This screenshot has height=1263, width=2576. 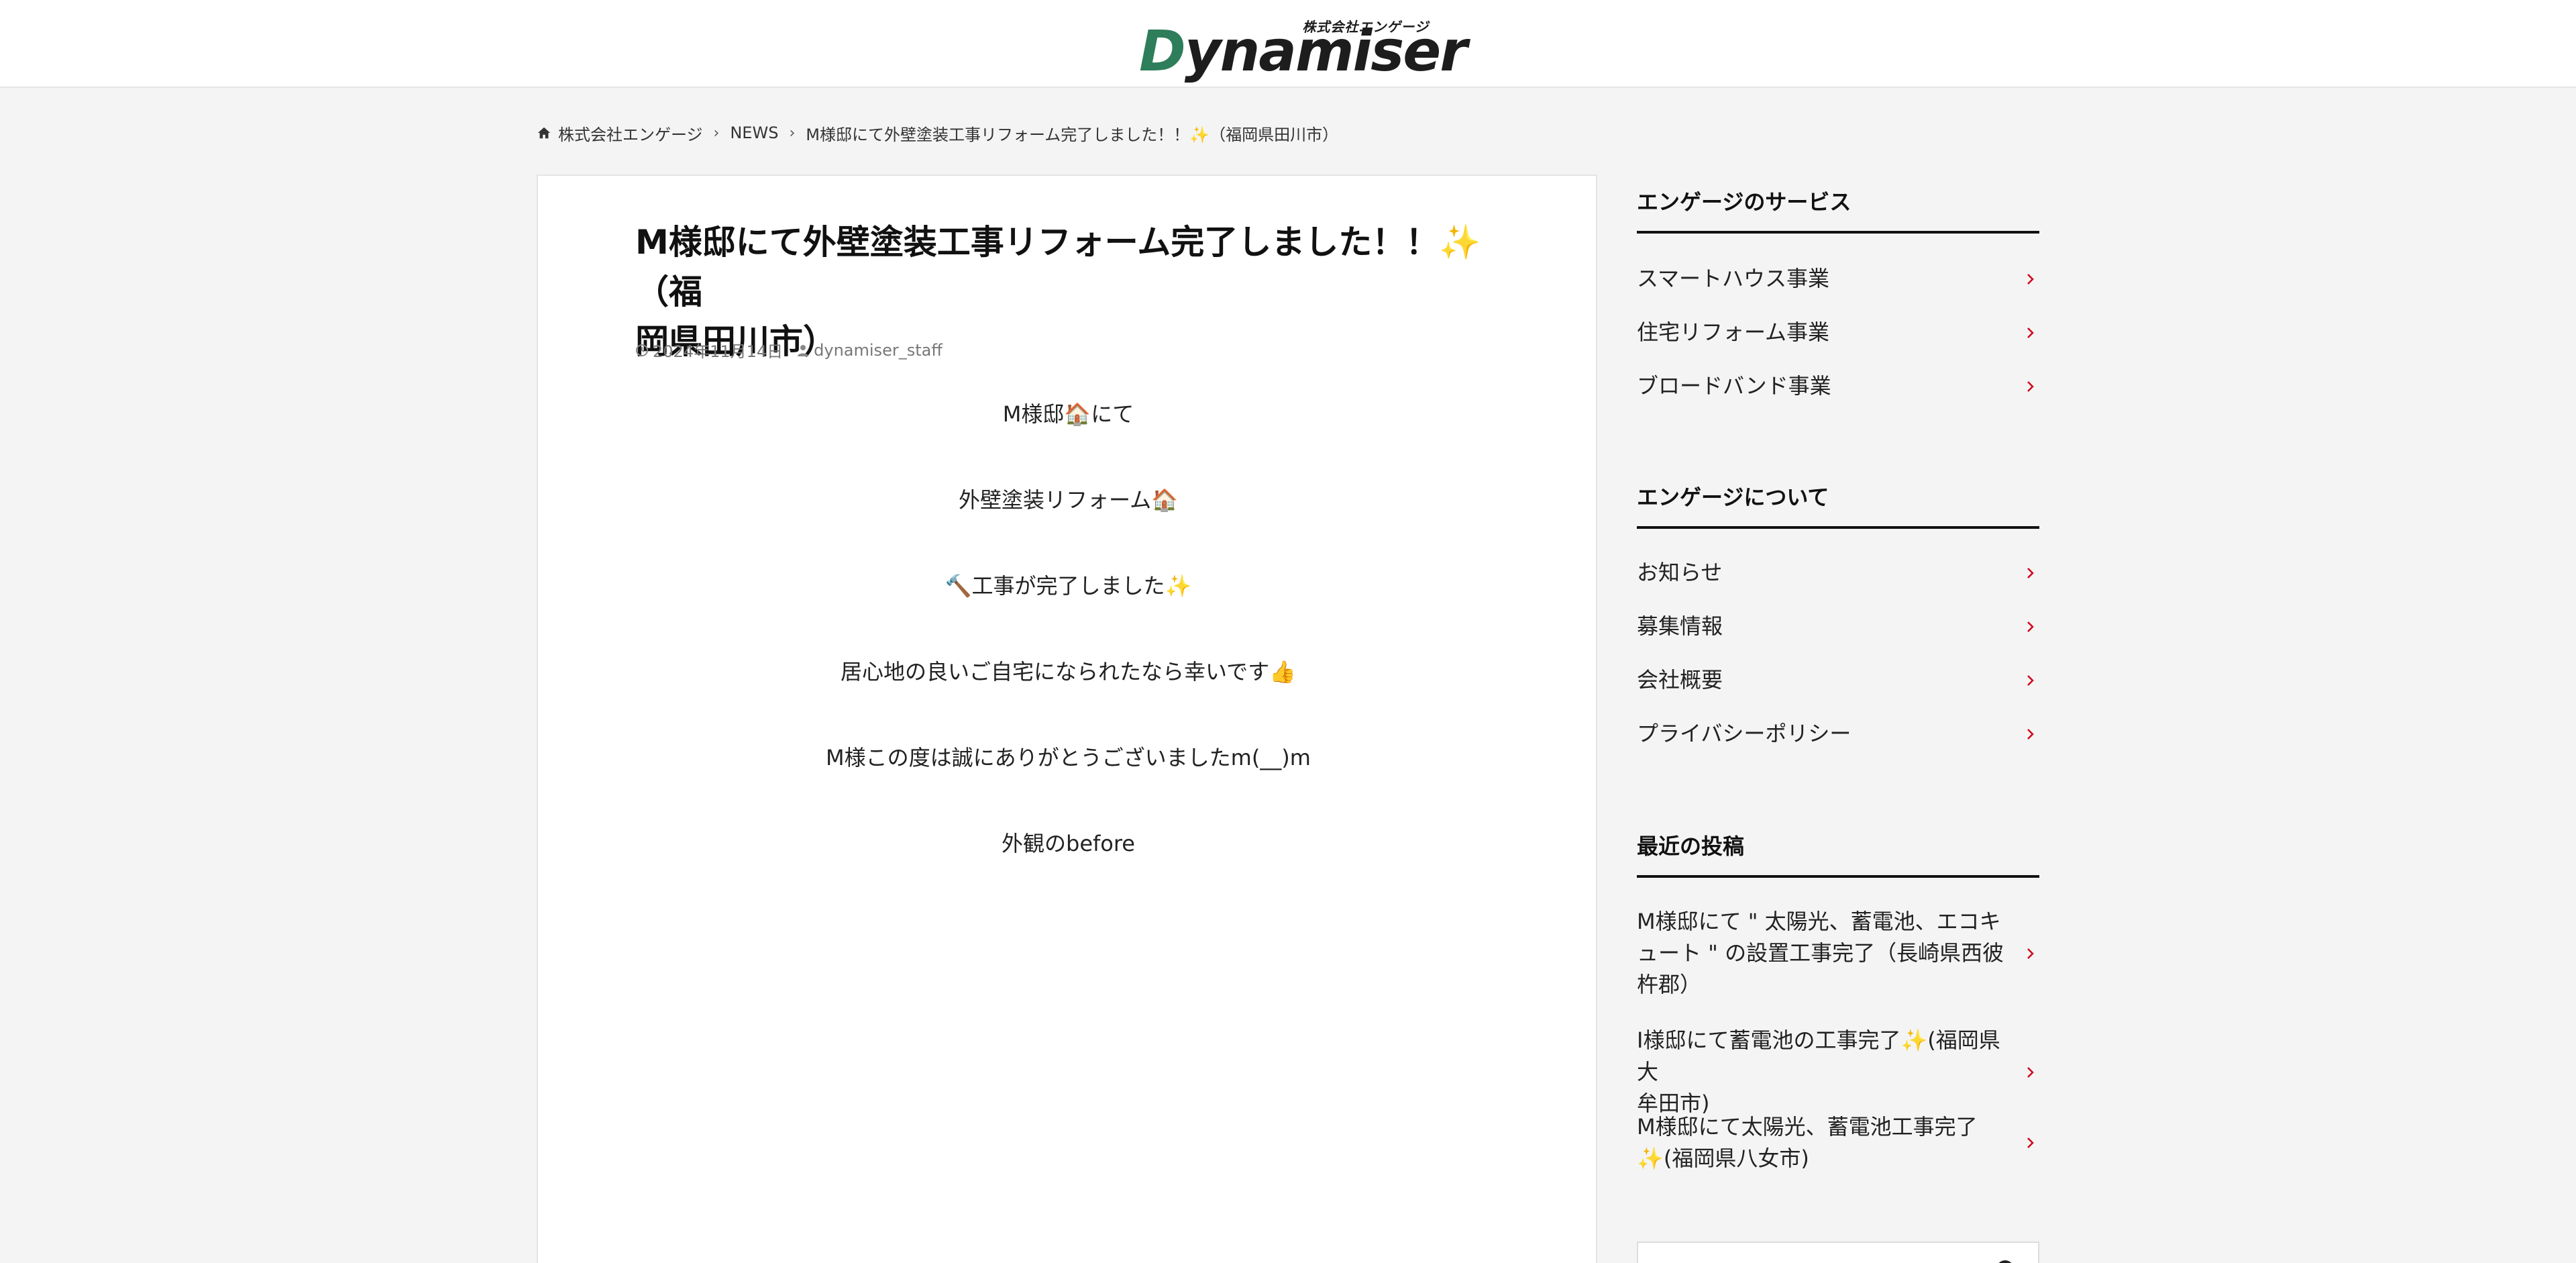 I want to click on clock-icon, so click(x=642, y=350).